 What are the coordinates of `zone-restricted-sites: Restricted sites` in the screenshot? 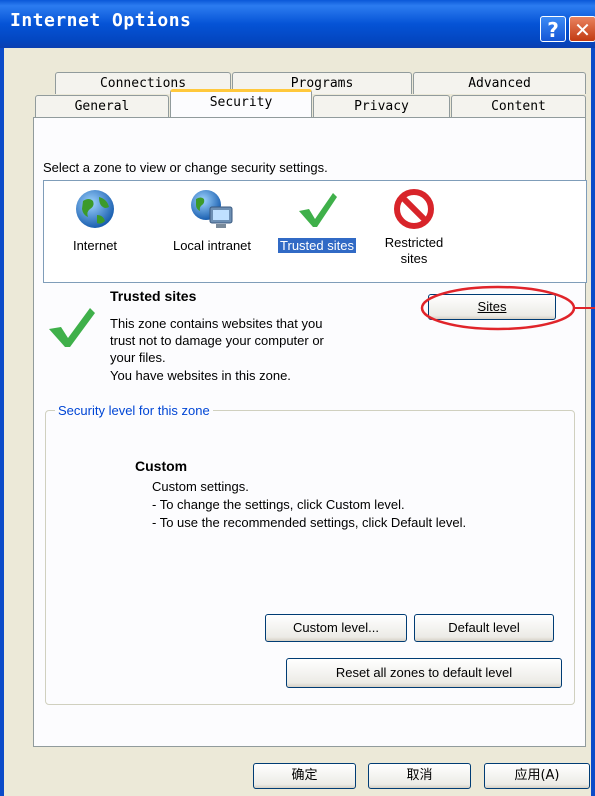 It's located at (414, 227).